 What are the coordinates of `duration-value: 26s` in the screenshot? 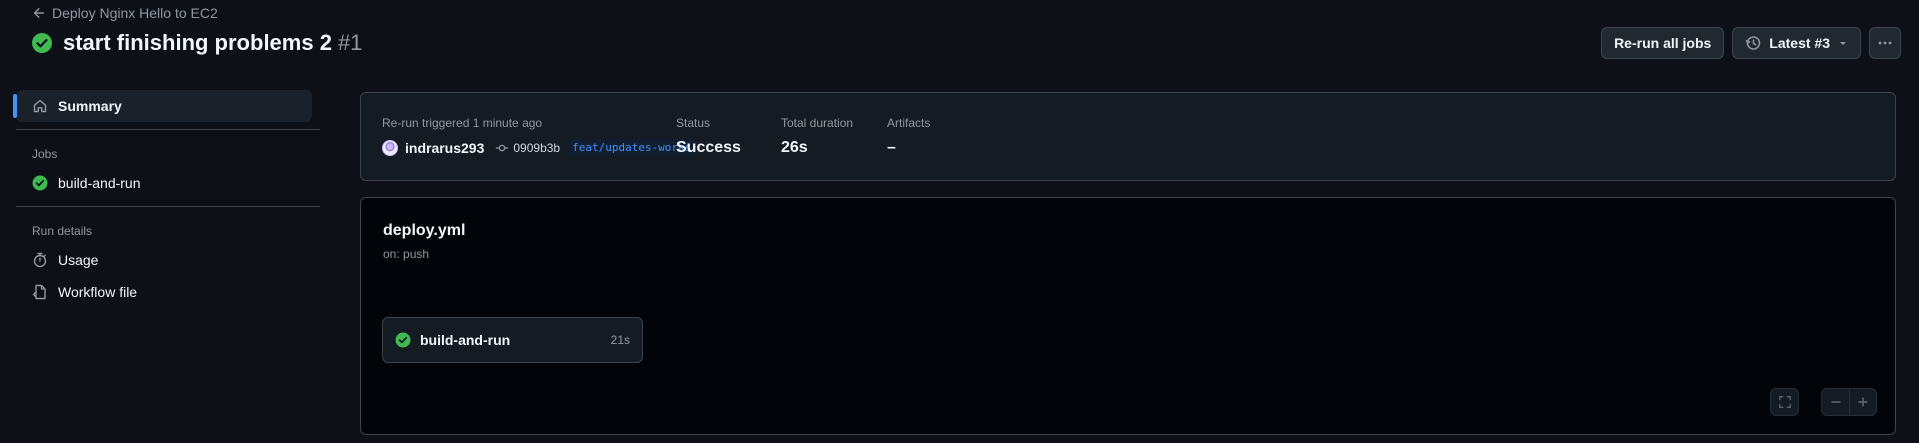 It's located at (794, 147).